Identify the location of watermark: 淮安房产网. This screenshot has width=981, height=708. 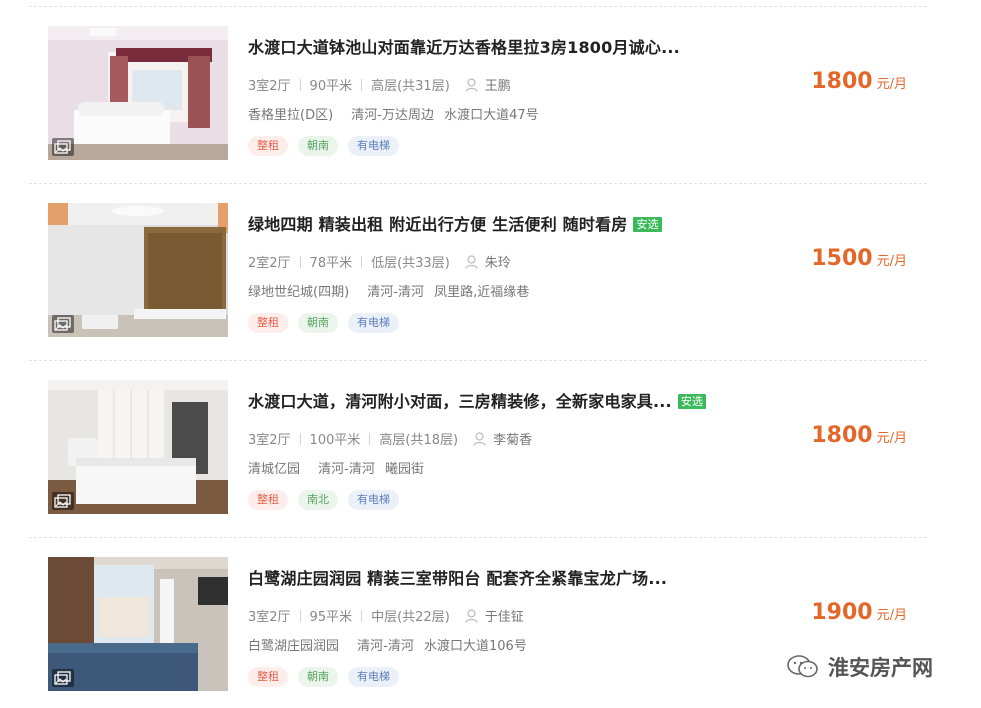
(859, 667).